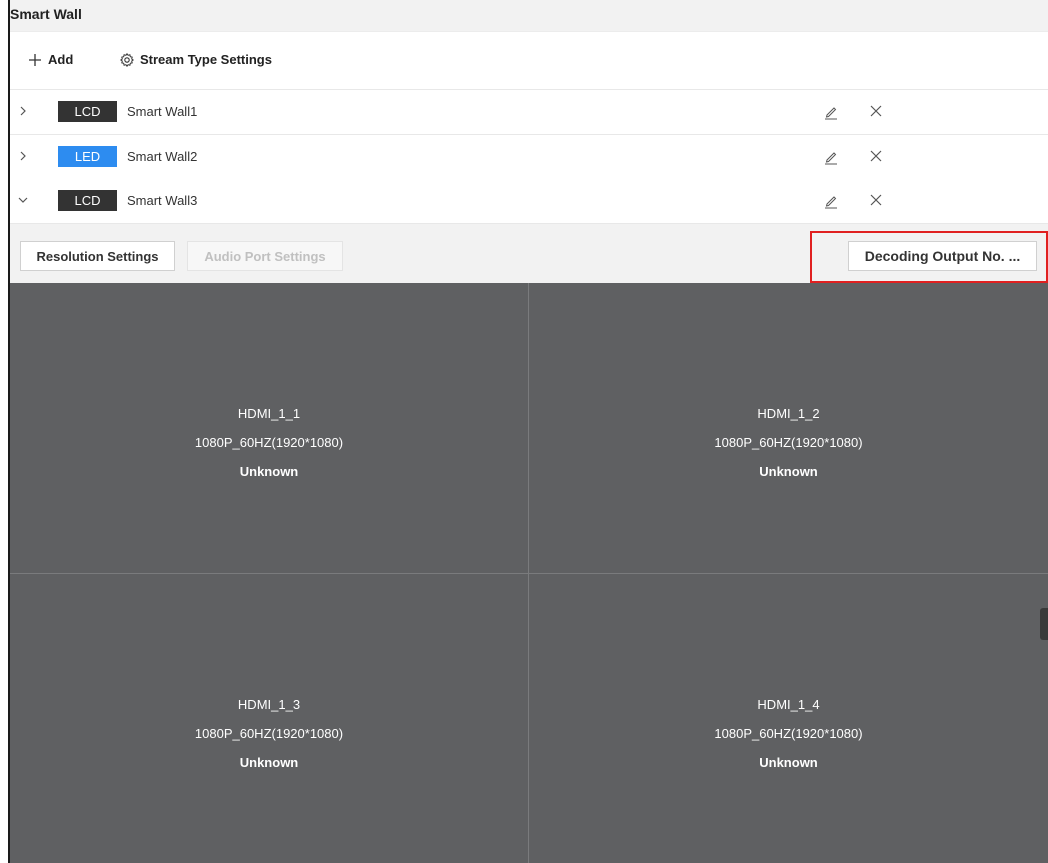  What do you see at coordinates (206, 59) in the screenshot?
I see `stream-type-settings-label: Stream Type Settings` at bounding box center [206, 59].